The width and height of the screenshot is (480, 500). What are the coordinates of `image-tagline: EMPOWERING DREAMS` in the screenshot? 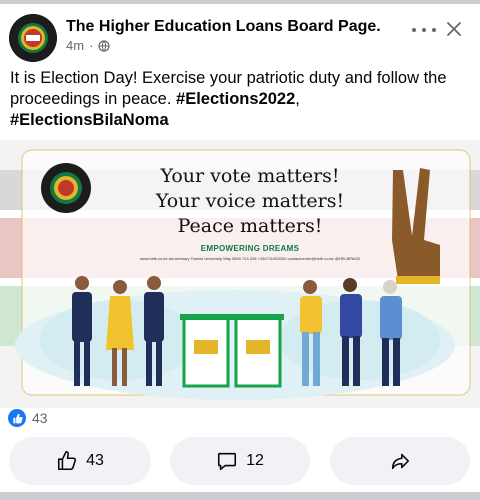 It's located at (250, 248).